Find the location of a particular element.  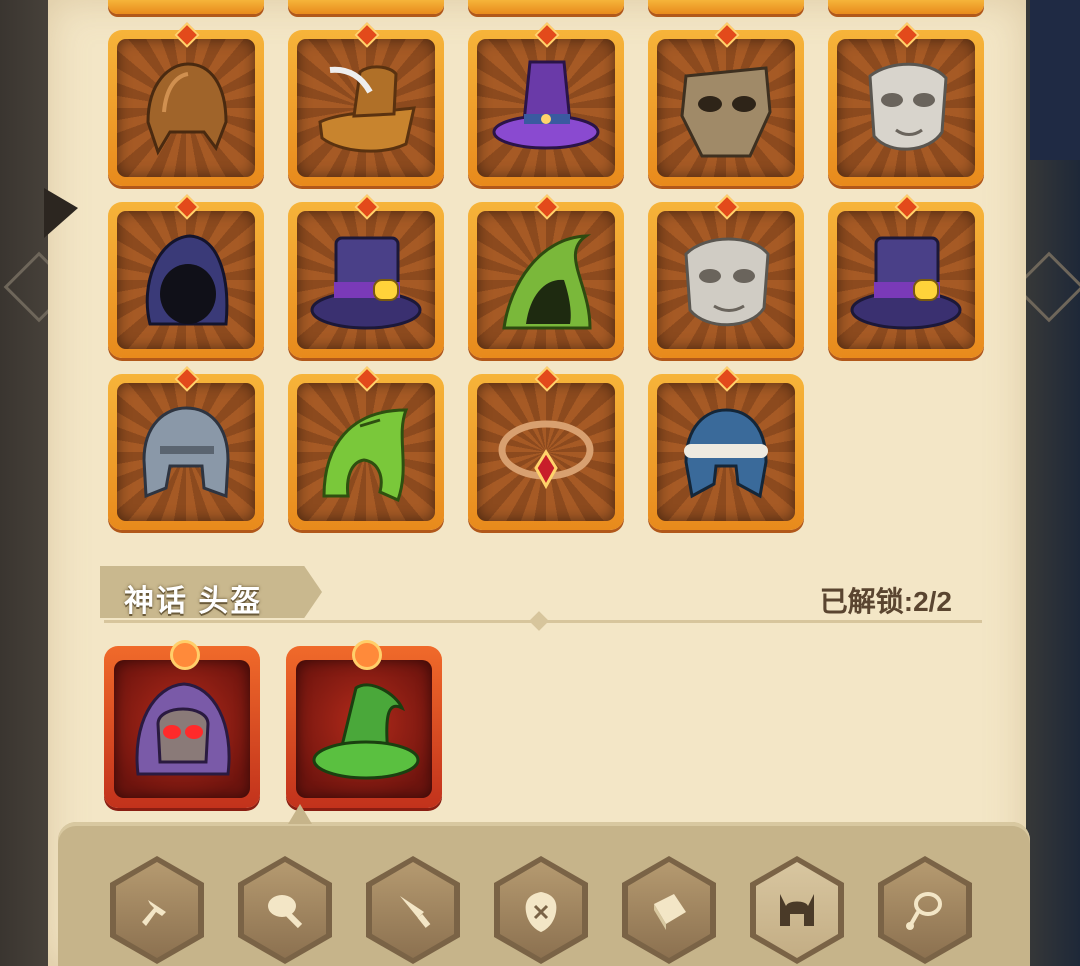

unlock-status: 已解锁:2/2 is located at coordinates (885, 601).